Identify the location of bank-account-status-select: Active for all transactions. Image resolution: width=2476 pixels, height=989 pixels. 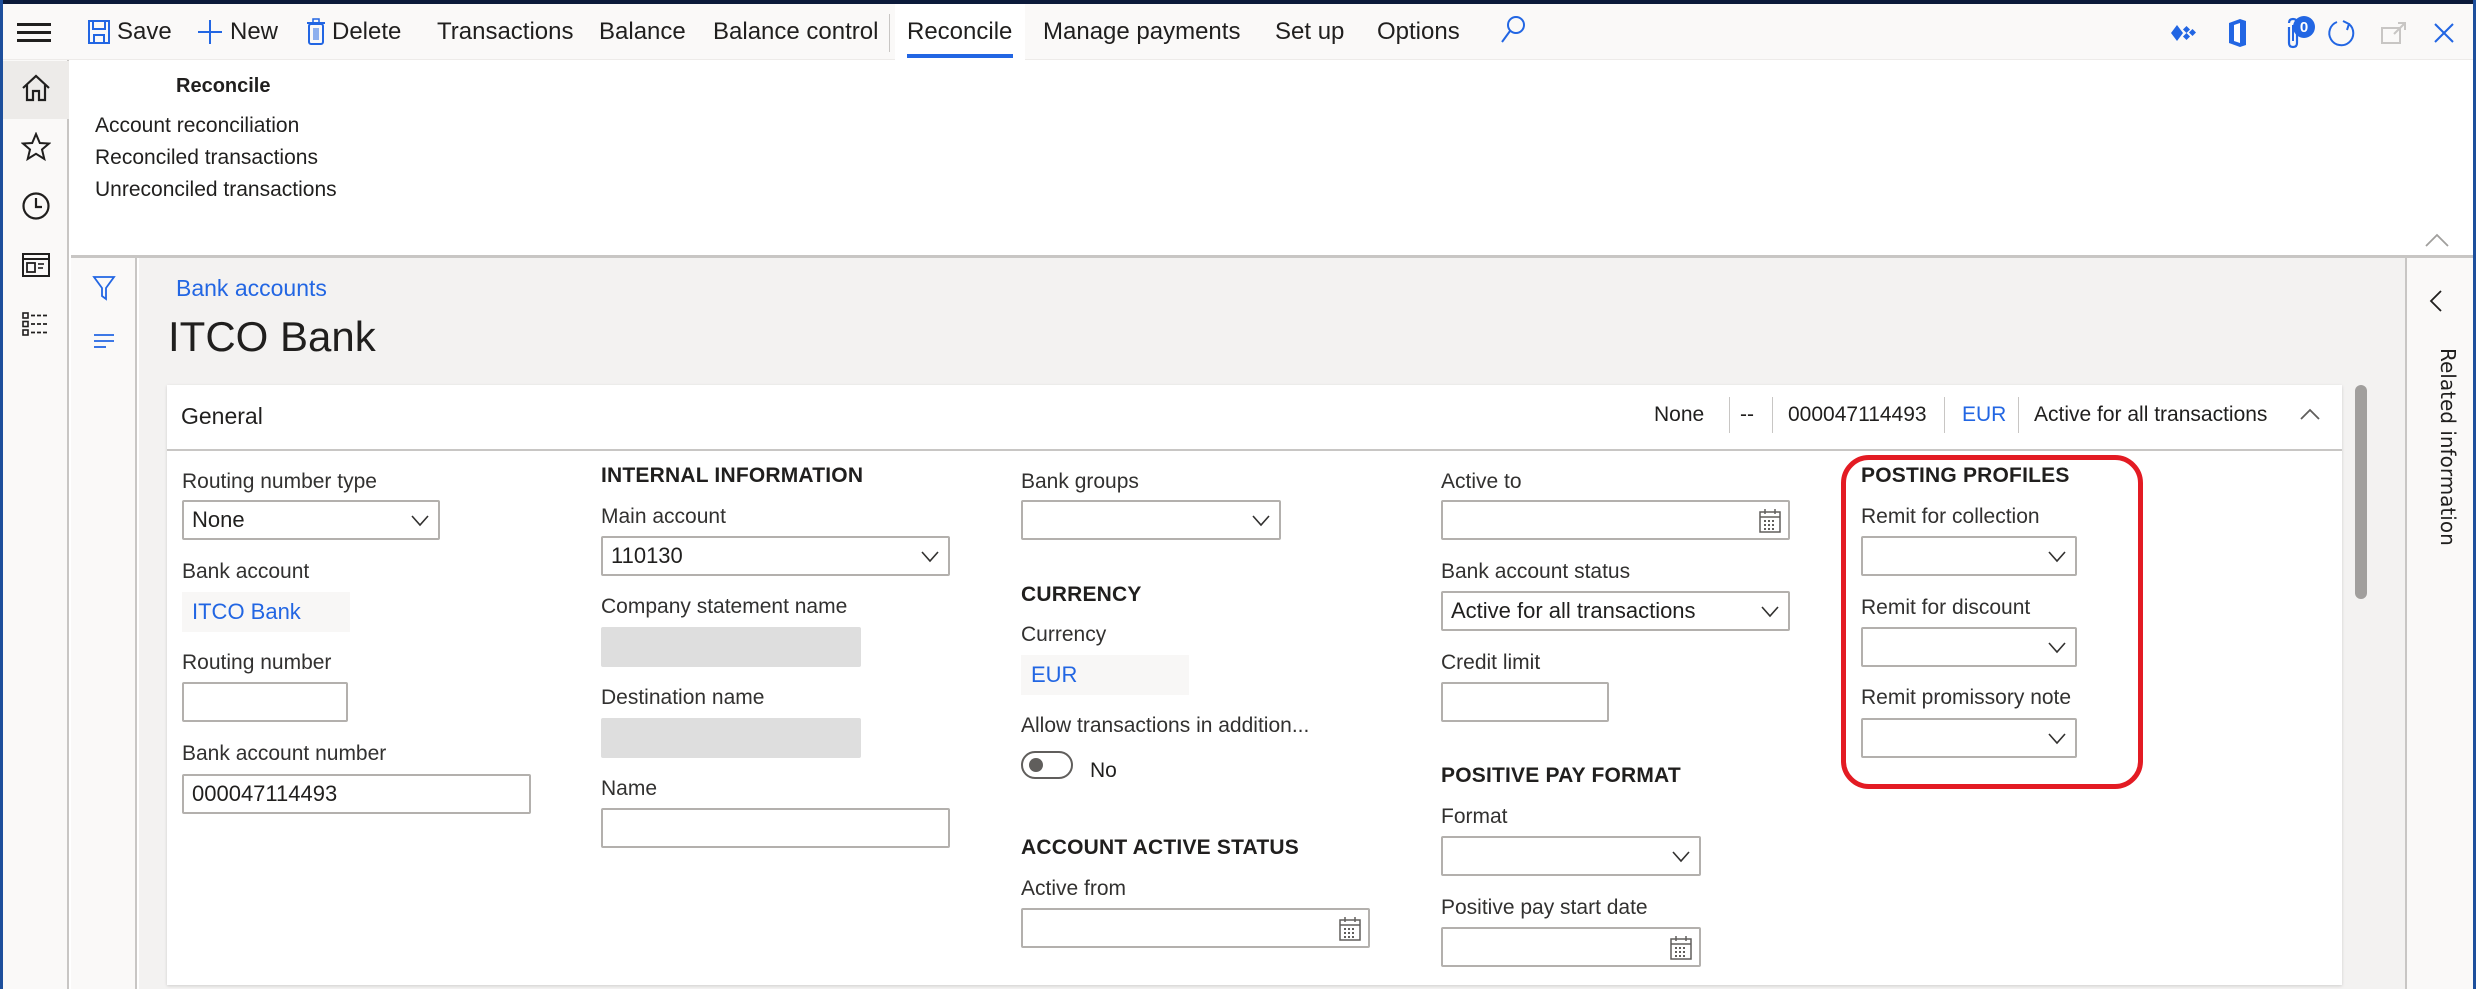
(1615, 611).